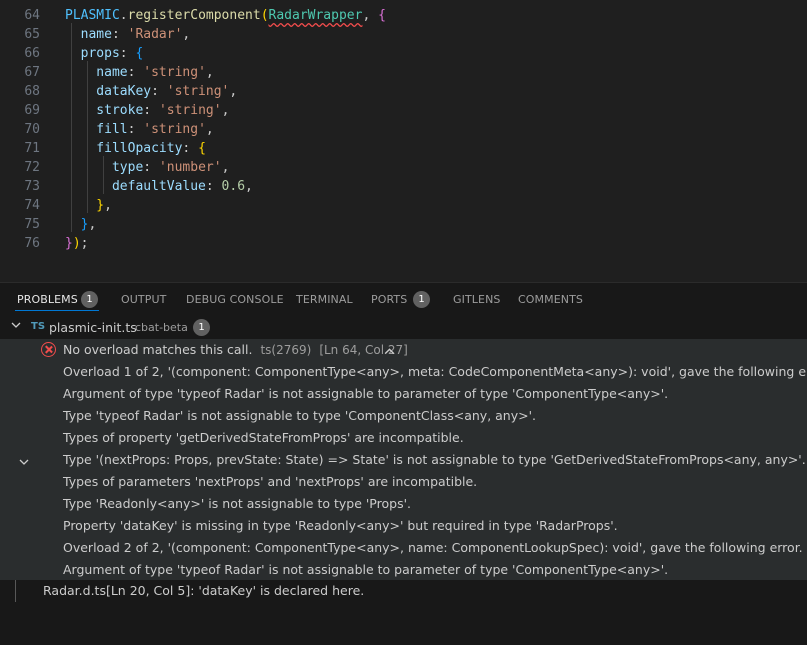  I want to click on code-token: fillOpacity, so click(124, 148).